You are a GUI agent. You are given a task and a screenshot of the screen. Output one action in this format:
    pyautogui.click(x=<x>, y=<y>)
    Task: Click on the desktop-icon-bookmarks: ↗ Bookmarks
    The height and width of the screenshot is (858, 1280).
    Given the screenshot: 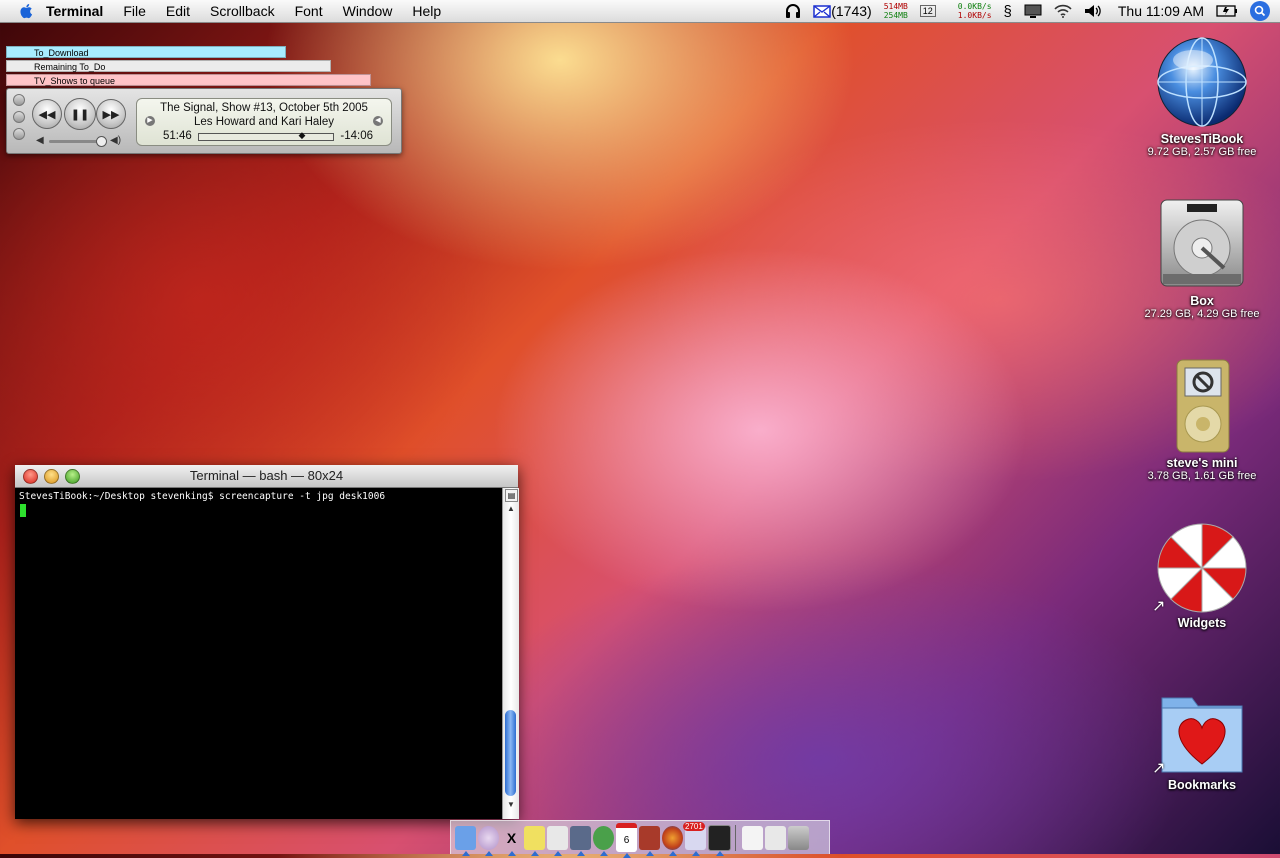 What is the action you would take?
    pyautogui.click(x=1202, y=738)
    